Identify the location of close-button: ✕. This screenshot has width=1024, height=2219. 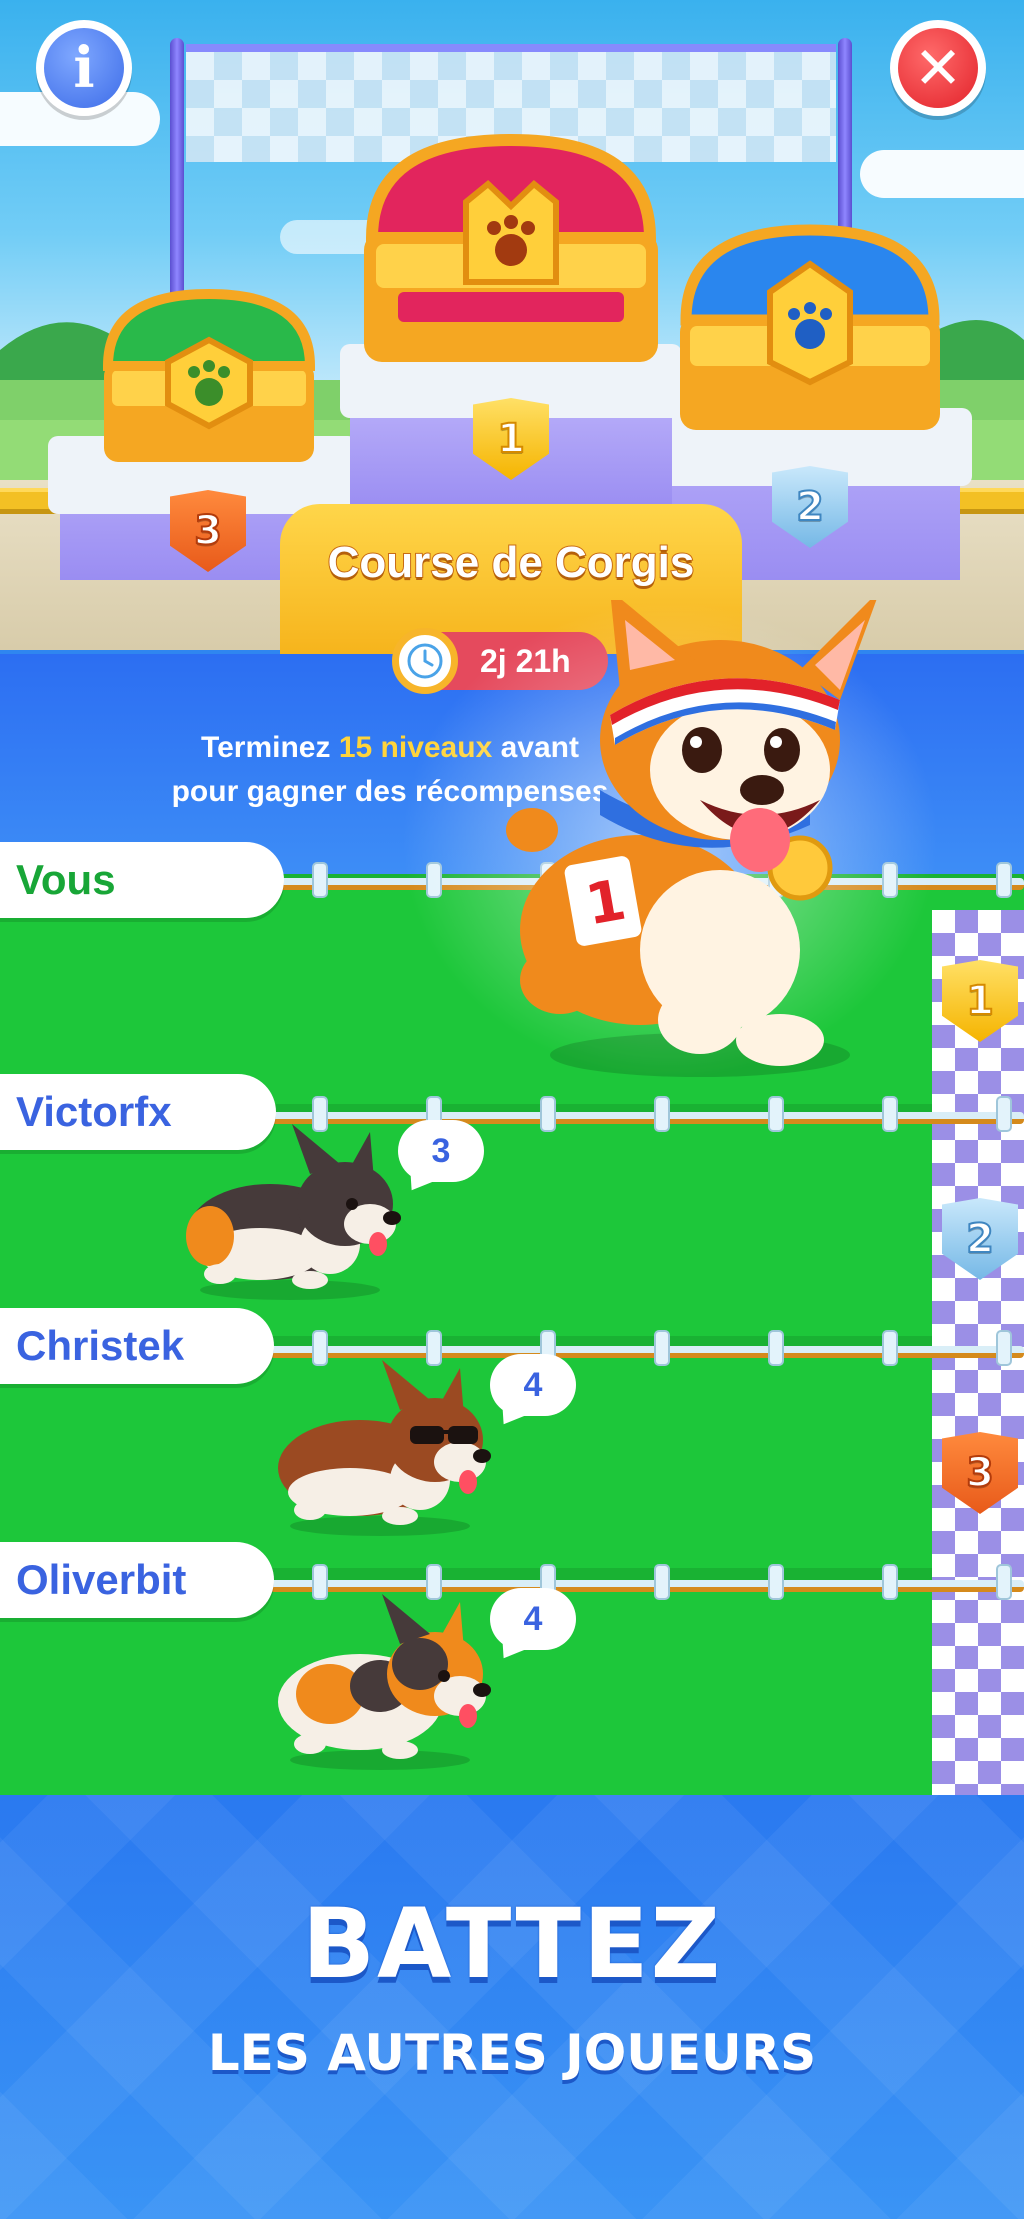
(938, 68).